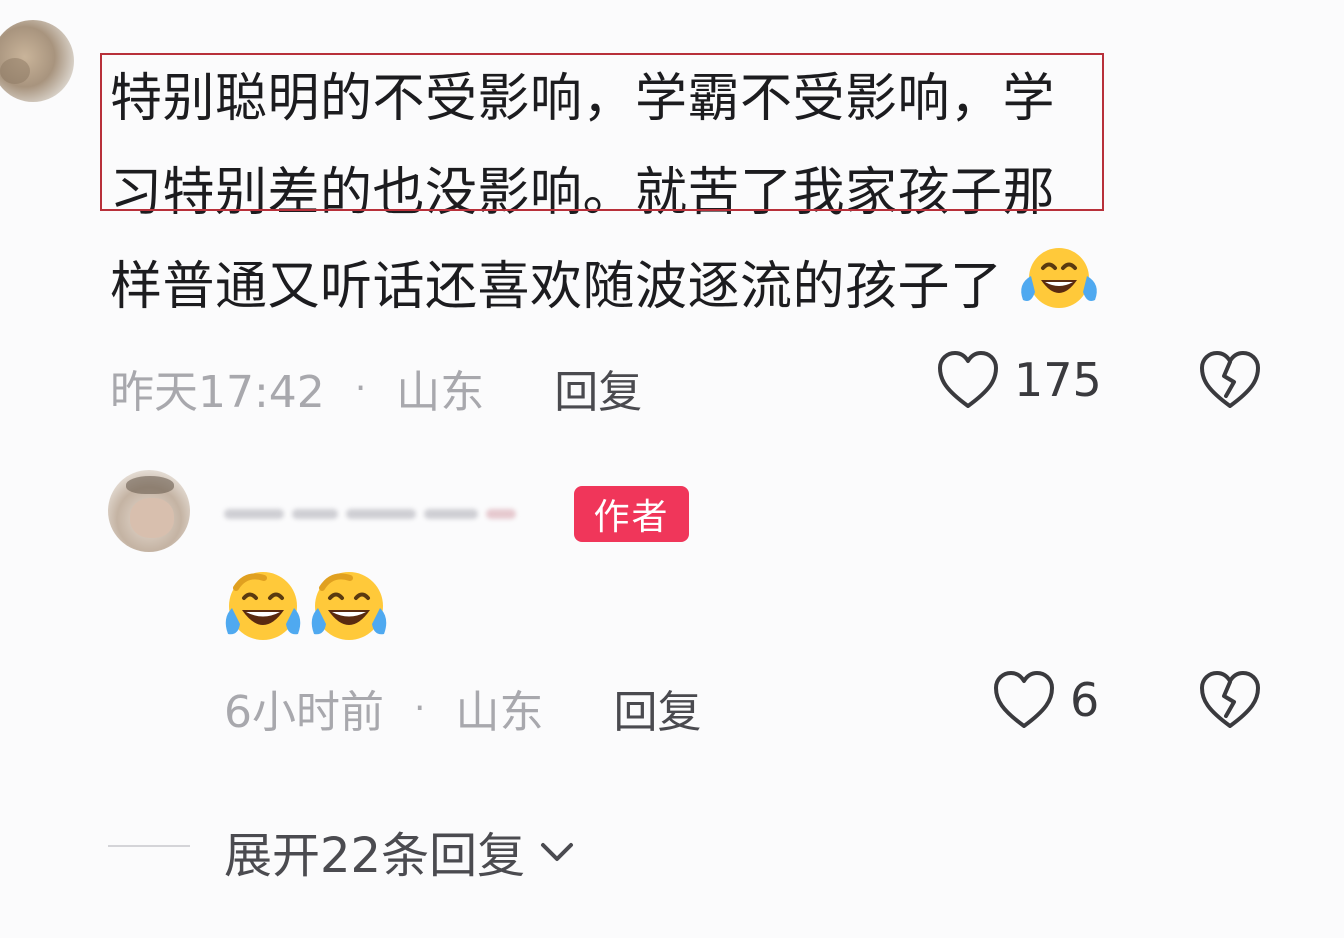 This screenshot has width=1344, height=938. Describe the element at coordinates (631, 514) in the screenshot. I see `author-badge: 作者` at that location.